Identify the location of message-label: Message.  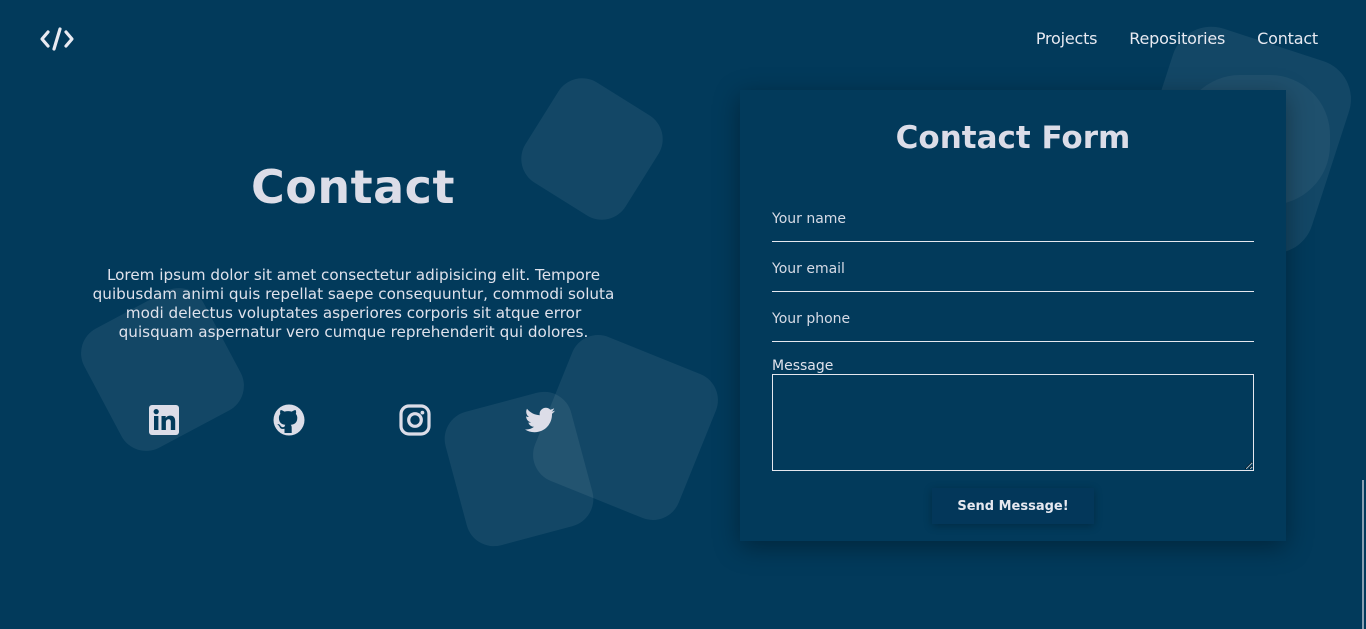
(803, 366).